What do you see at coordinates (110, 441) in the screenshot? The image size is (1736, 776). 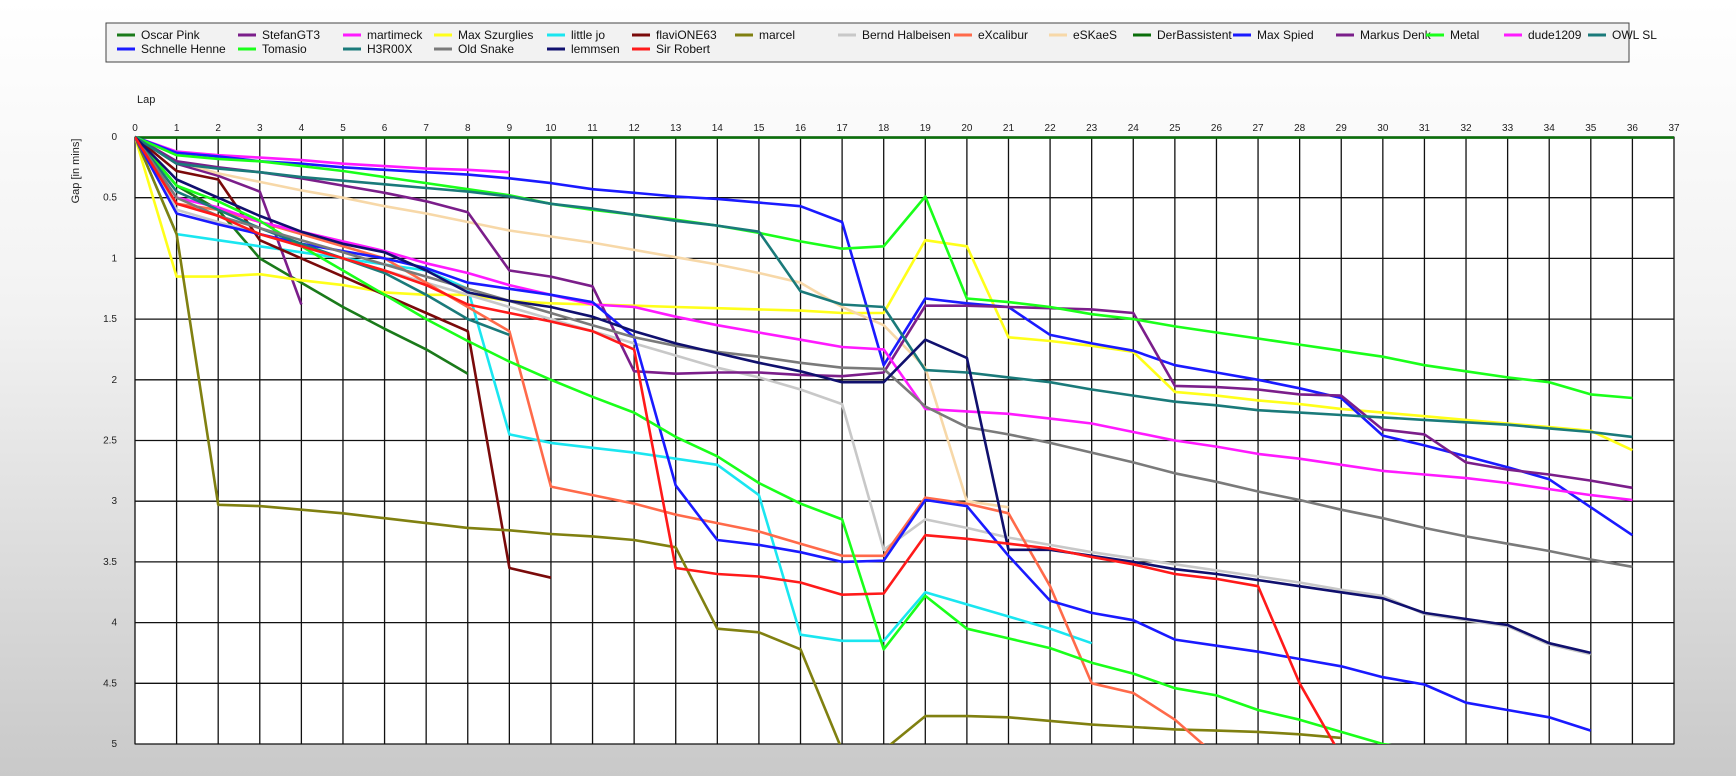 I see `y-tick-label-5: 2.5` at bounding box center [110, 441].